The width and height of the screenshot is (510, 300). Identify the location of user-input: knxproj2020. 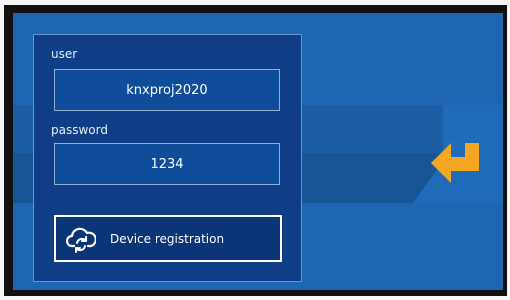
(167, 90).